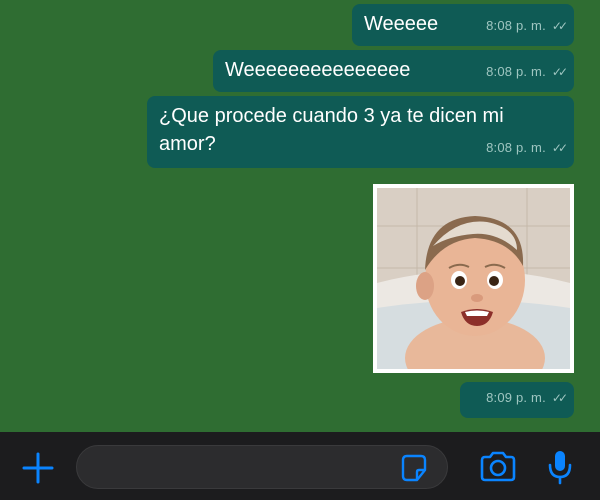 The image size is (600, 500). I want to click on plus-icon, so click(38, 468).